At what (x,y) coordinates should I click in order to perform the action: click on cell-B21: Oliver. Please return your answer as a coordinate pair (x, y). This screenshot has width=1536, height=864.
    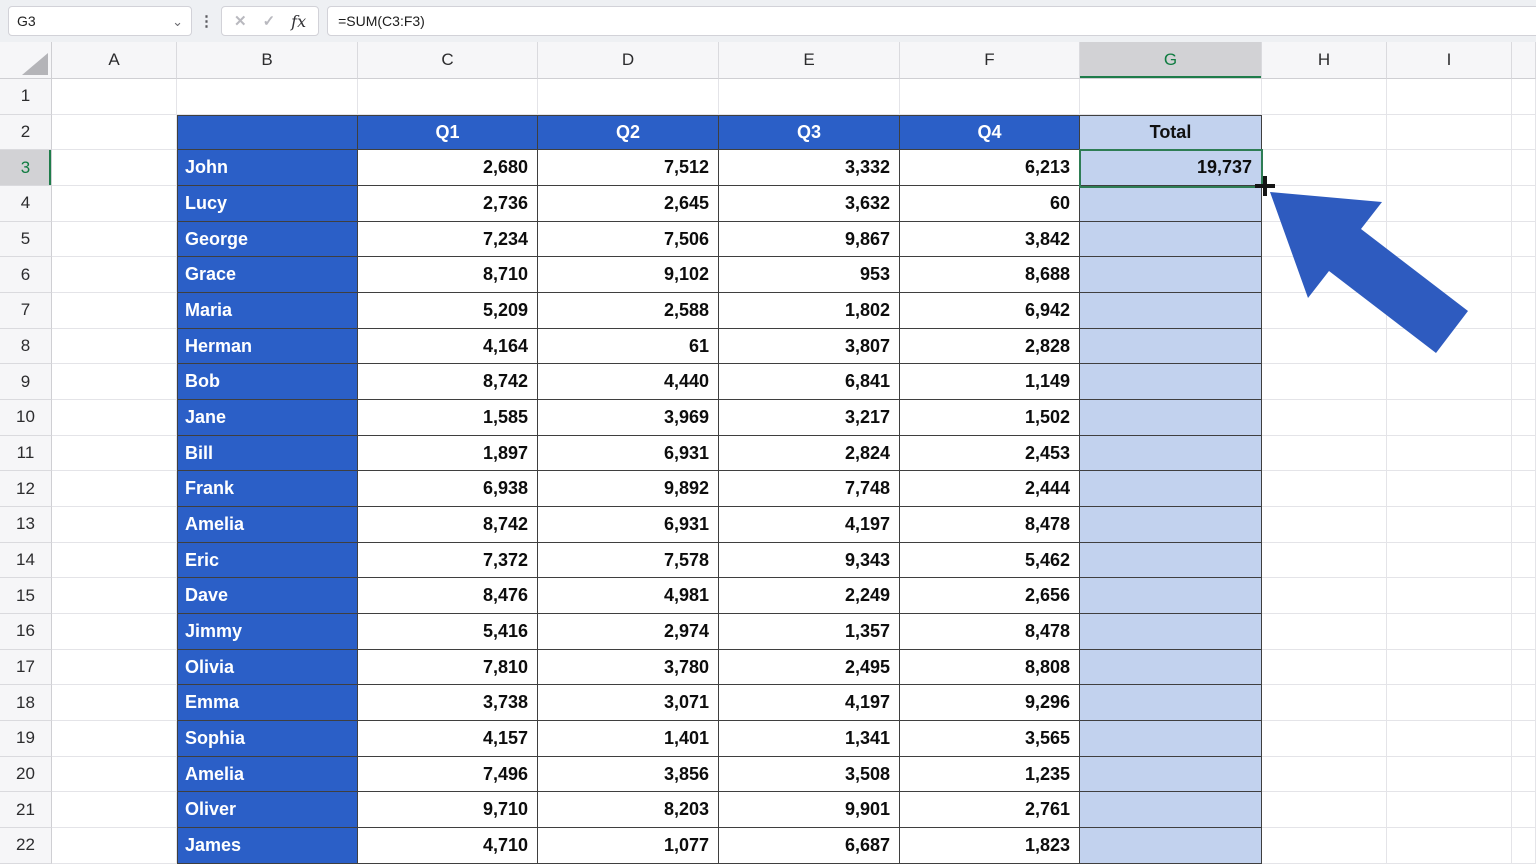
    Looking at the image, I should click on (267, 810).